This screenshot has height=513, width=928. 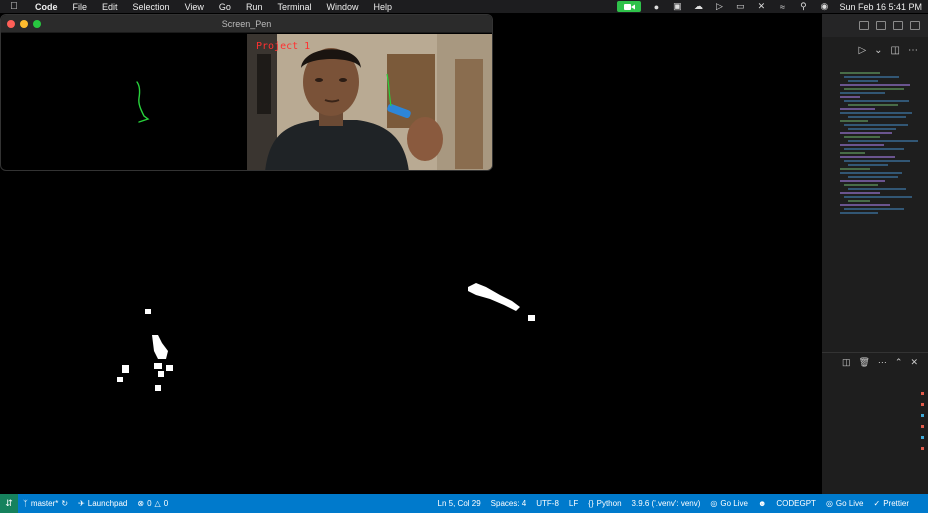 What do you see at coordinates (45, 503) in the screenshot?
I see `branch-status: ᛉ master* ↻` at bounding box center [45, 503].